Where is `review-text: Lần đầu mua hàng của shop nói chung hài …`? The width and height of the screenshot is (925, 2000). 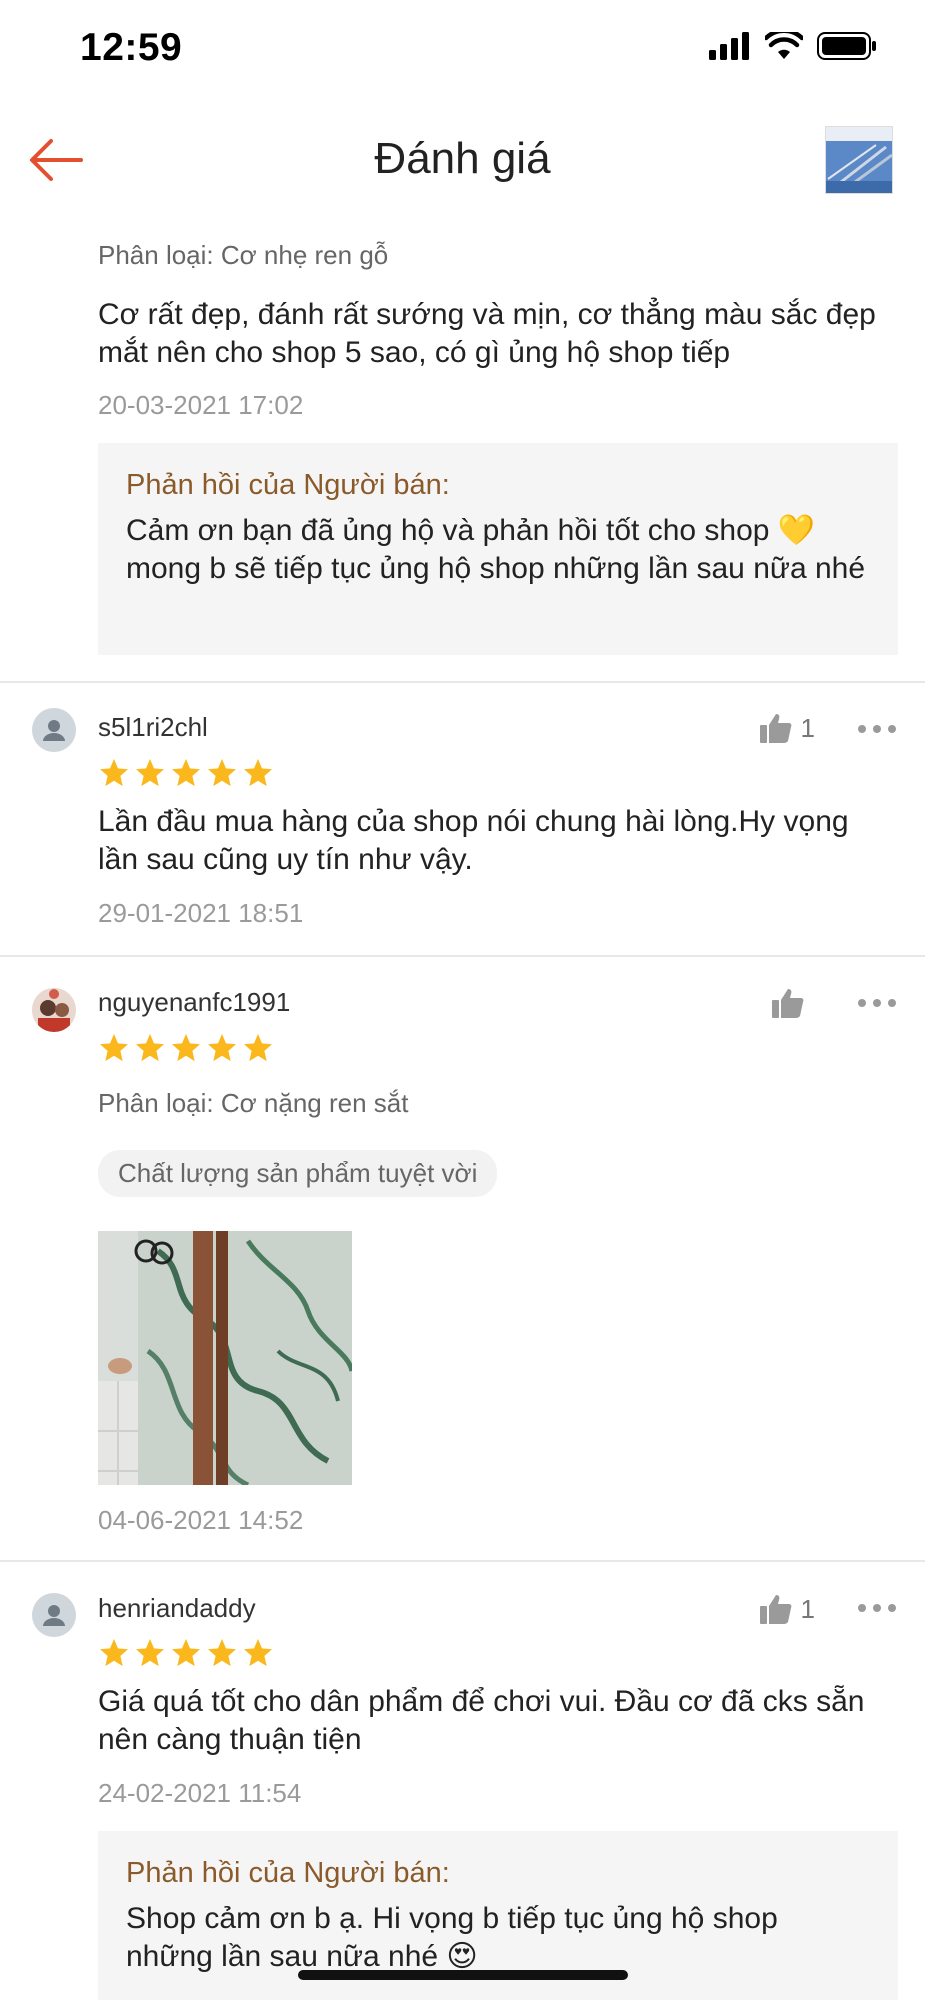
review-text: Lần đầu mua hàng của shop nói chung hài … is located at coordinates (473, 840).